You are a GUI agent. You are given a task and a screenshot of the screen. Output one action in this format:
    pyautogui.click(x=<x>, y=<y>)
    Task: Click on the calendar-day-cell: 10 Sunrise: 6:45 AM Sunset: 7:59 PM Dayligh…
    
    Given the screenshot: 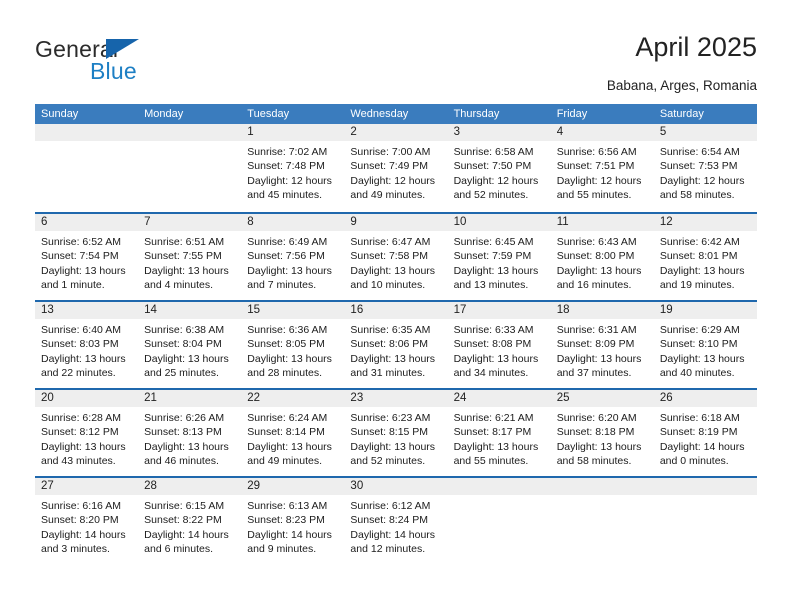 What is the action you would take?
    pyautogui.click(x=499, y=257)
    